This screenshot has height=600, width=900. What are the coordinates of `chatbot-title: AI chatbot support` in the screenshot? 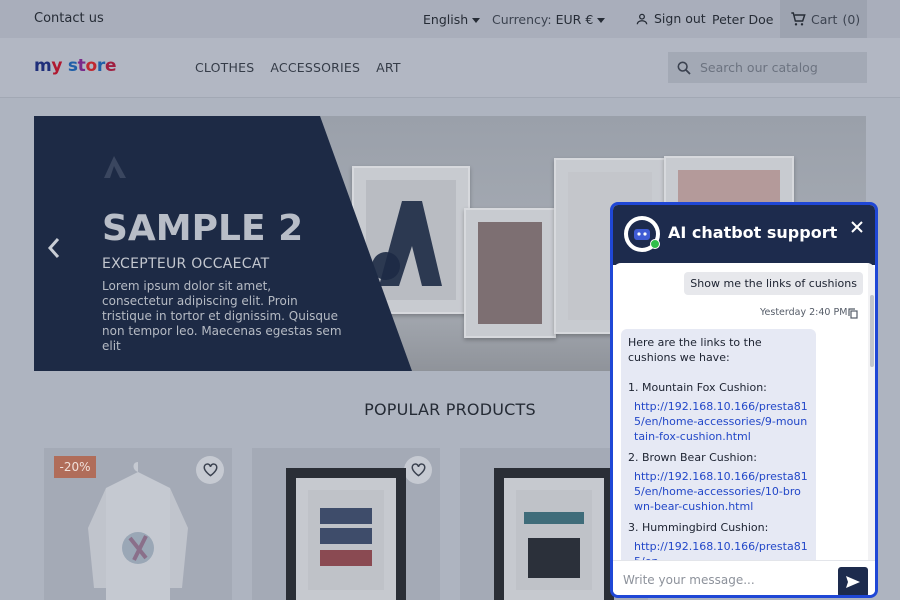 It's located at (753, 232).